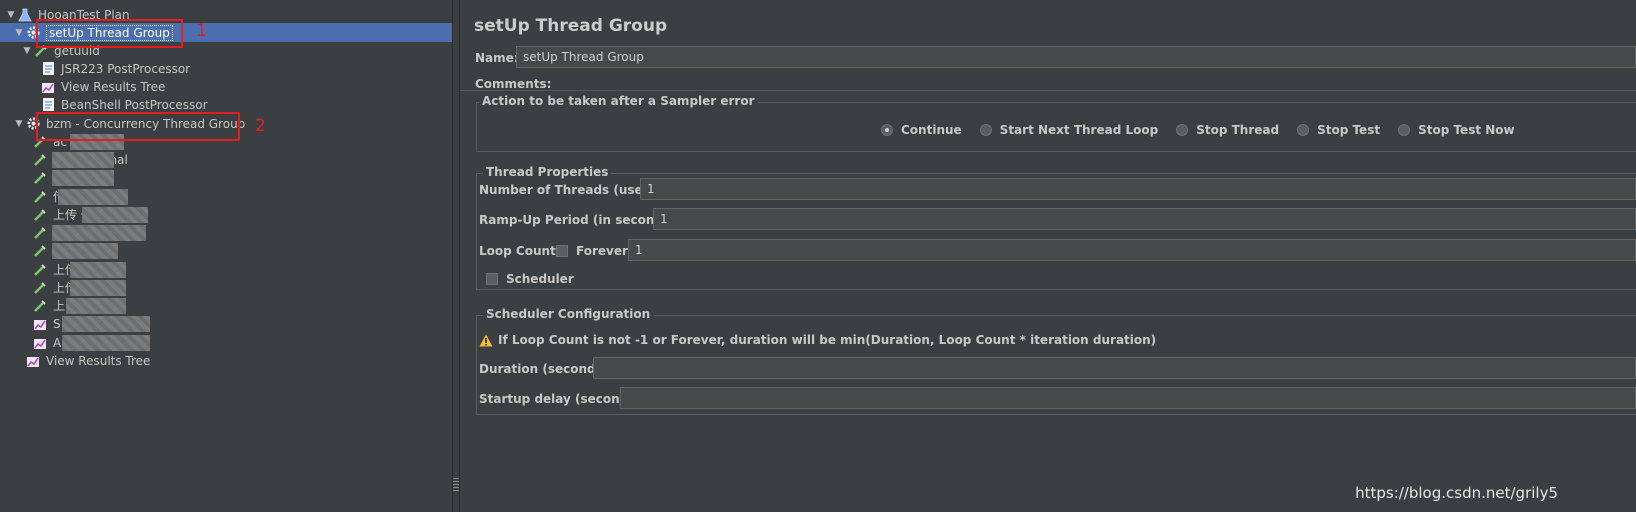 Image resolution: width=1636 pixels, height=512 pixels. What do you see at coordinates (887, 130) in the screenshot?
I see `radio-selected-icon` at bounding box center [887, 130].